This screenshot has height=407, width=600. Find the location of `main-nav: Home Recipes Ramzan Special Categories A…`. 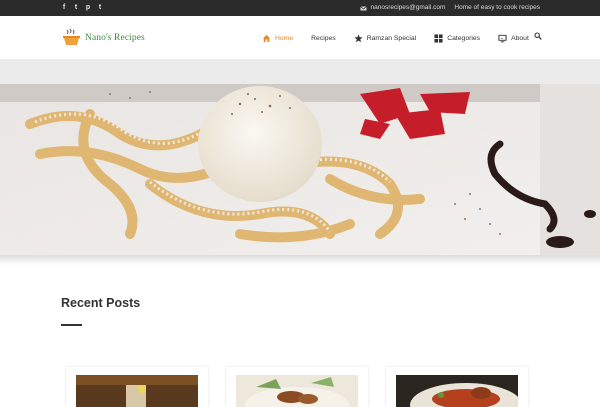

main-nav: Home Recipes Ramzan Special Categories A… is located at coordinates (404, 38).